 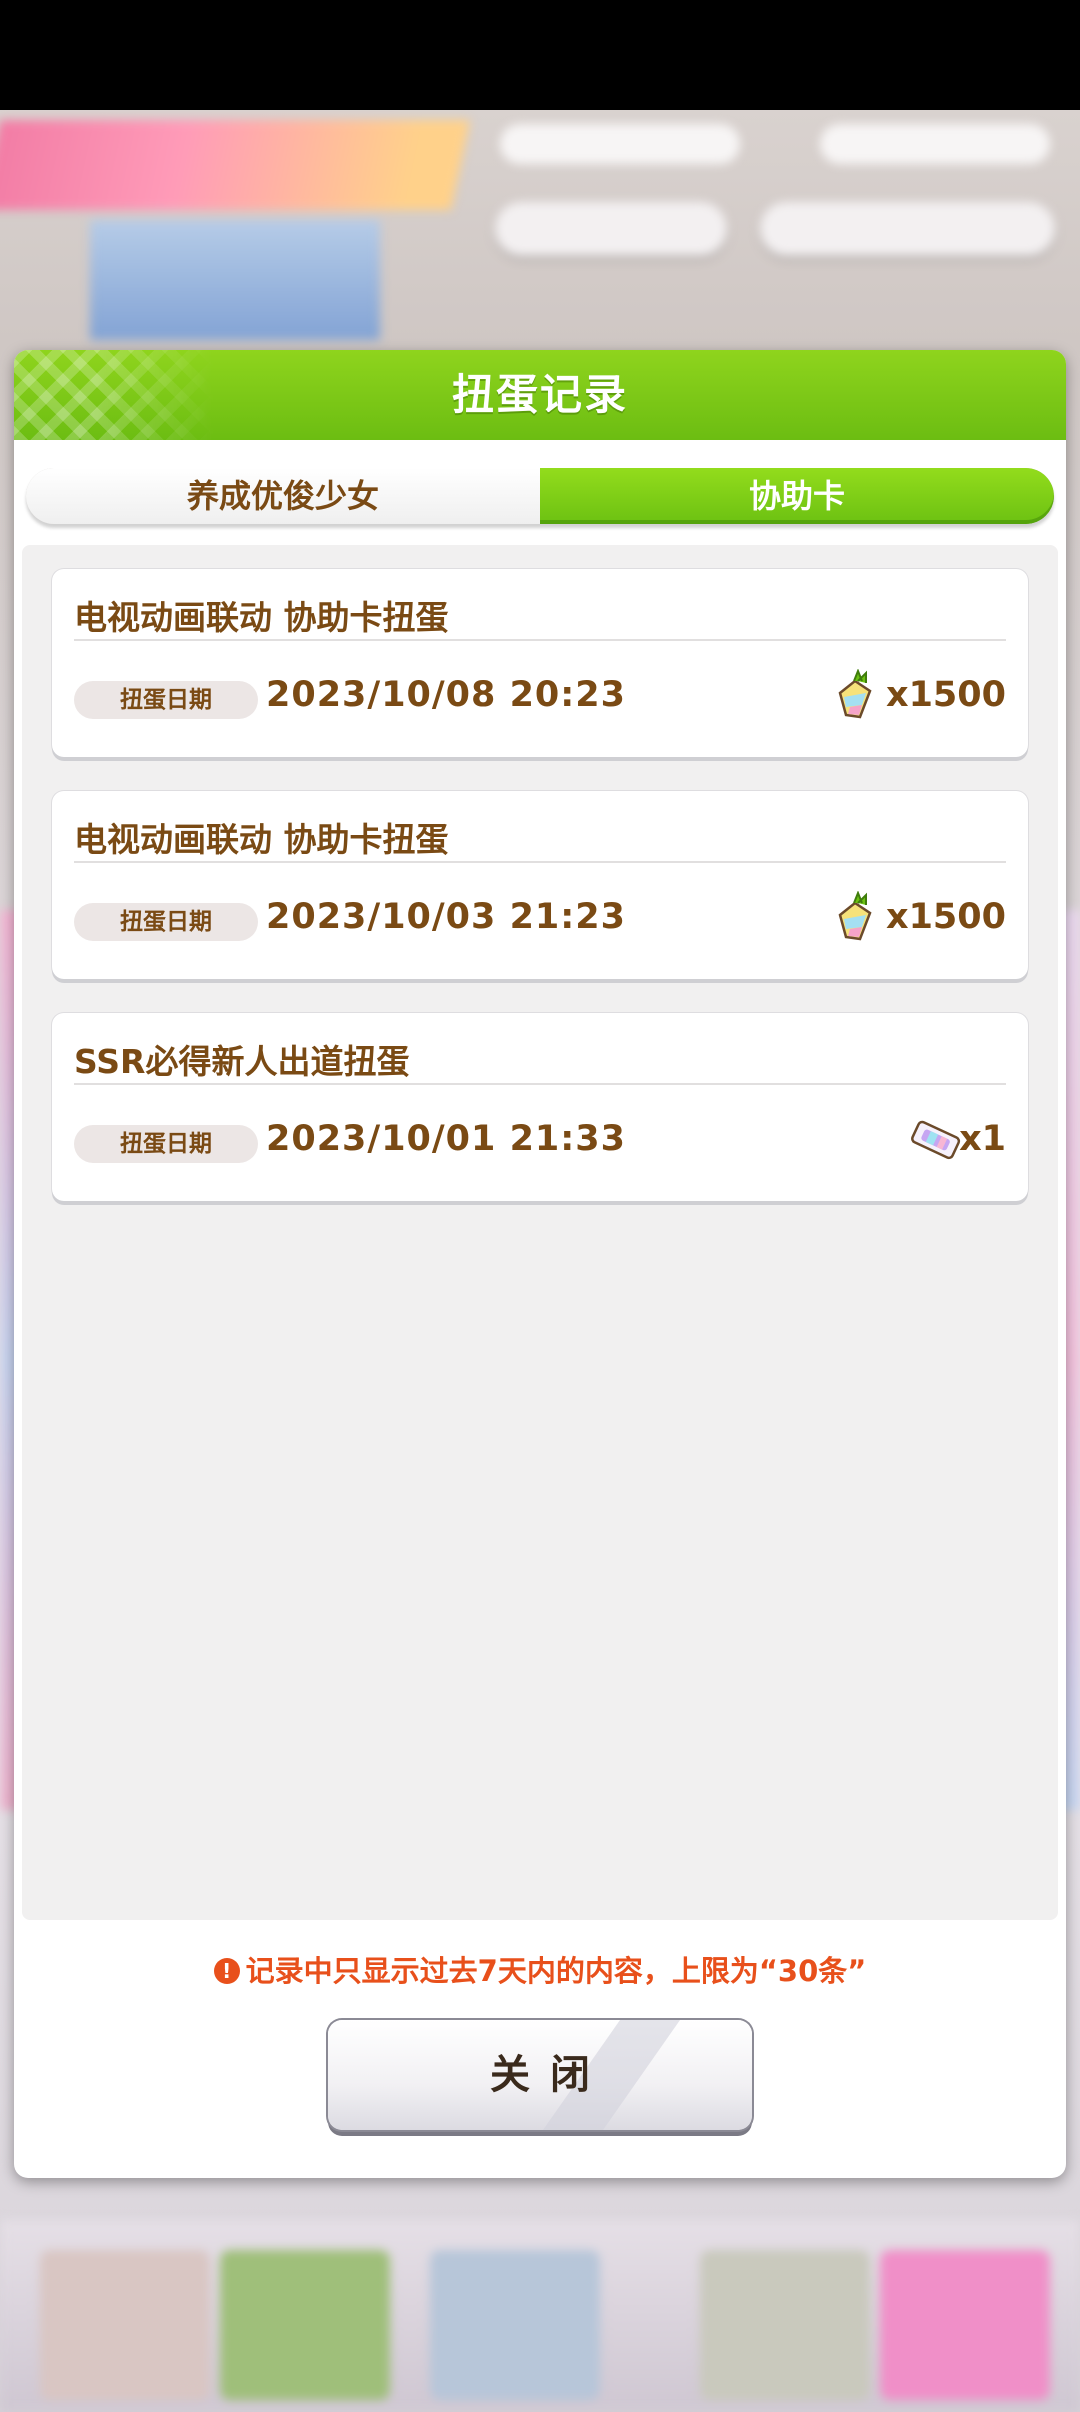 I want to click on record-cost: x1, so click(x=982, y=1139).